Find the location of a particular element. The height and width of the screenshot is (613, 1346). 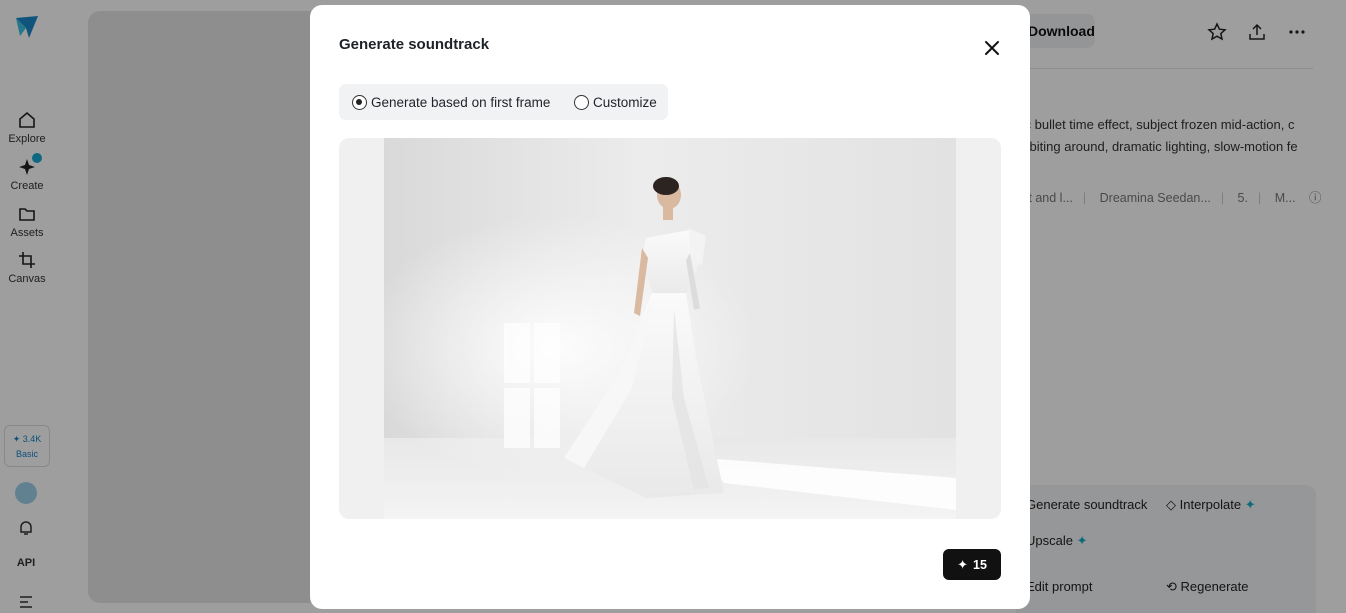

soundtrack-mode-selector: Generate based on first frame Customize is located at coordinates (503, 102).